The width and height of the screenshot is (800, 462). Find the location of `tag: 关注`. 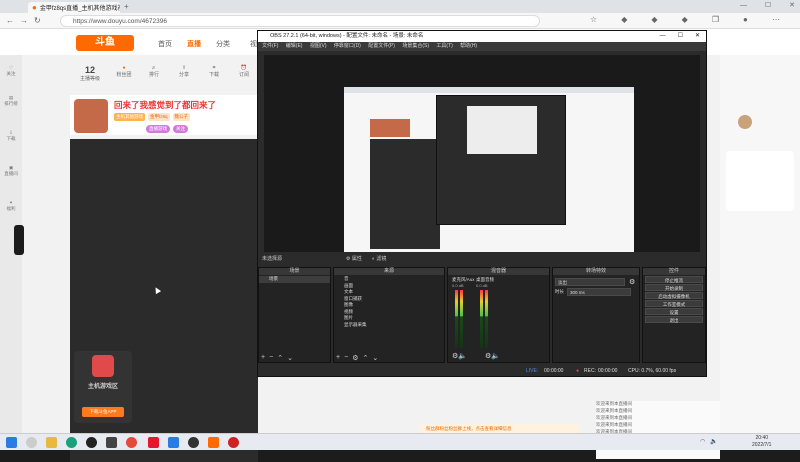

tag: 关注 is located at coordinates (180, 129).